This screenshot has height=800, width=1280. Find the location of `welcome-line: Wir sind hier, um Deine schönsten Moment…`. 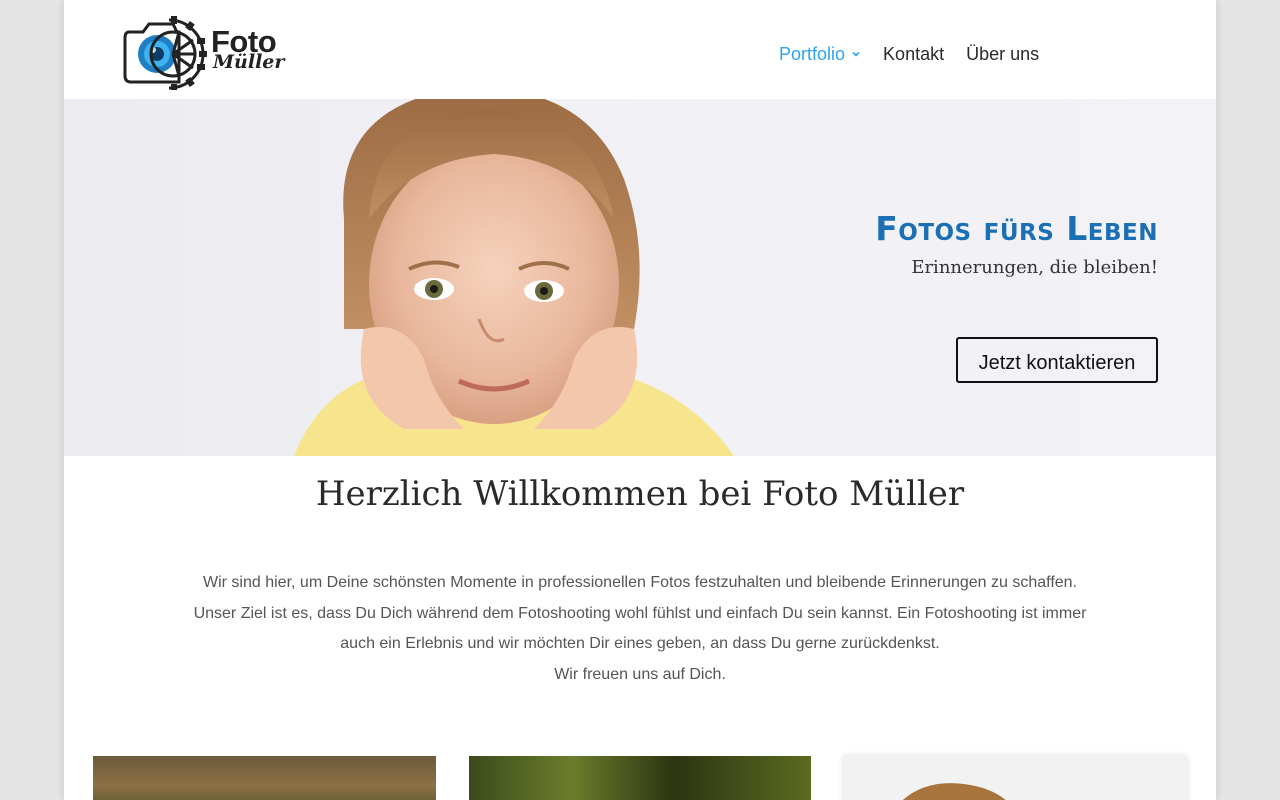

welcome-line: Wir sind hier, um Deine schönsten Moment… is located at coordinates (640, 582).